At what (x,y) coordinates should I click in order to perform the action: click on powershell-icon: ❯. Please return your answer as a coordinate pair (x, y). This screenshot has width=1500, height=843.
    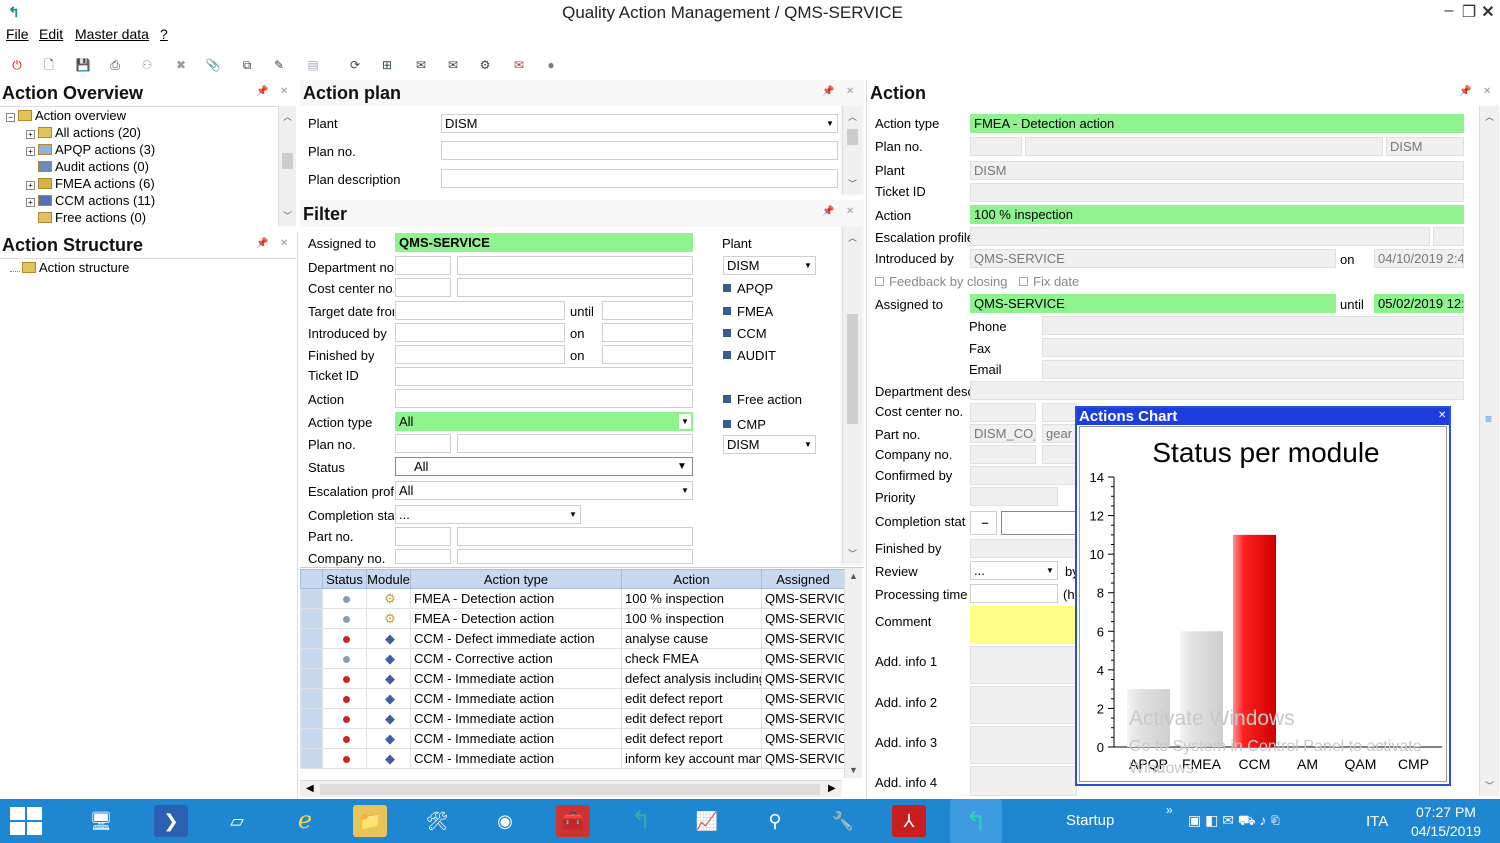
    Looking at the image, I should click on (171, 821).